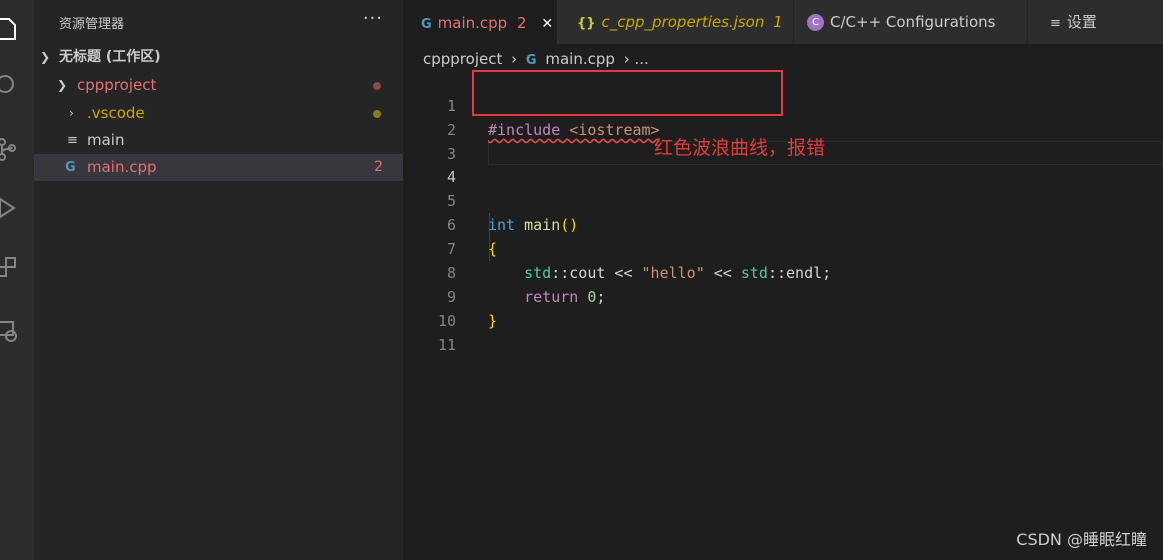 Image resolution: width=1163 pixels, height=560 pixels. Describe the element at coordinates (373, 18) in the screenshot. I see `more-actions-icon: ···` at that location.